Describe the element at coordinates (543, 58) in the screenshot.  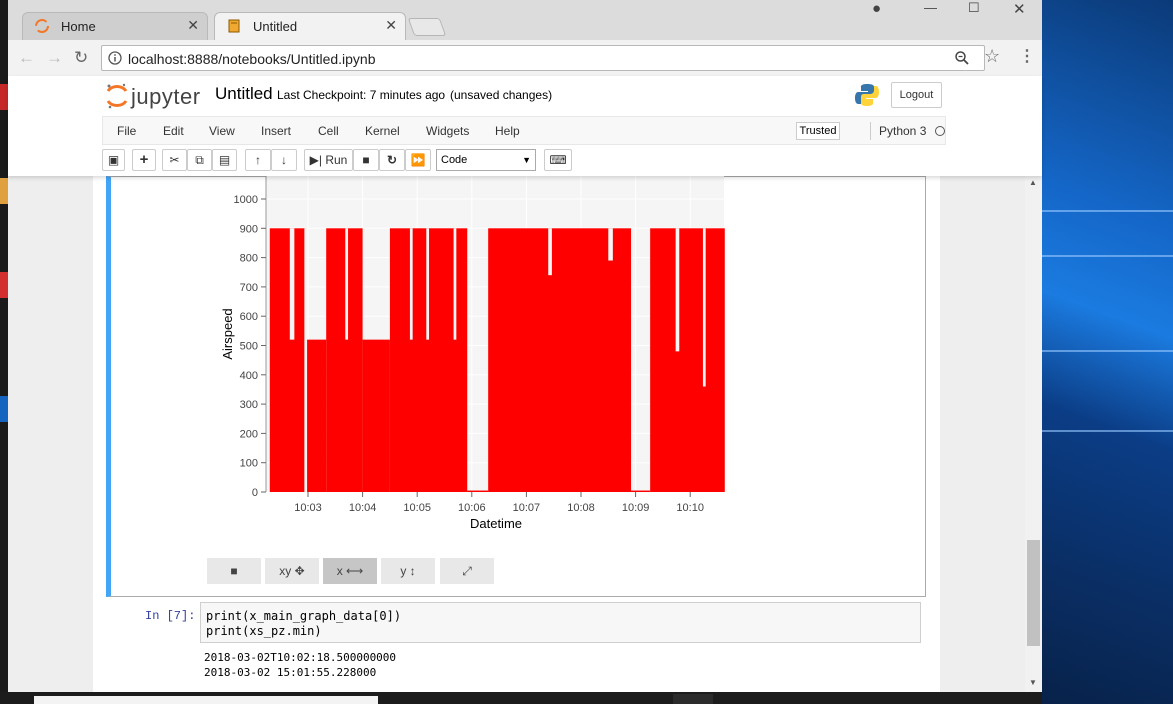
I see `url-field: localhost:8888/notebooks/Untitled.ipynb` at that location.